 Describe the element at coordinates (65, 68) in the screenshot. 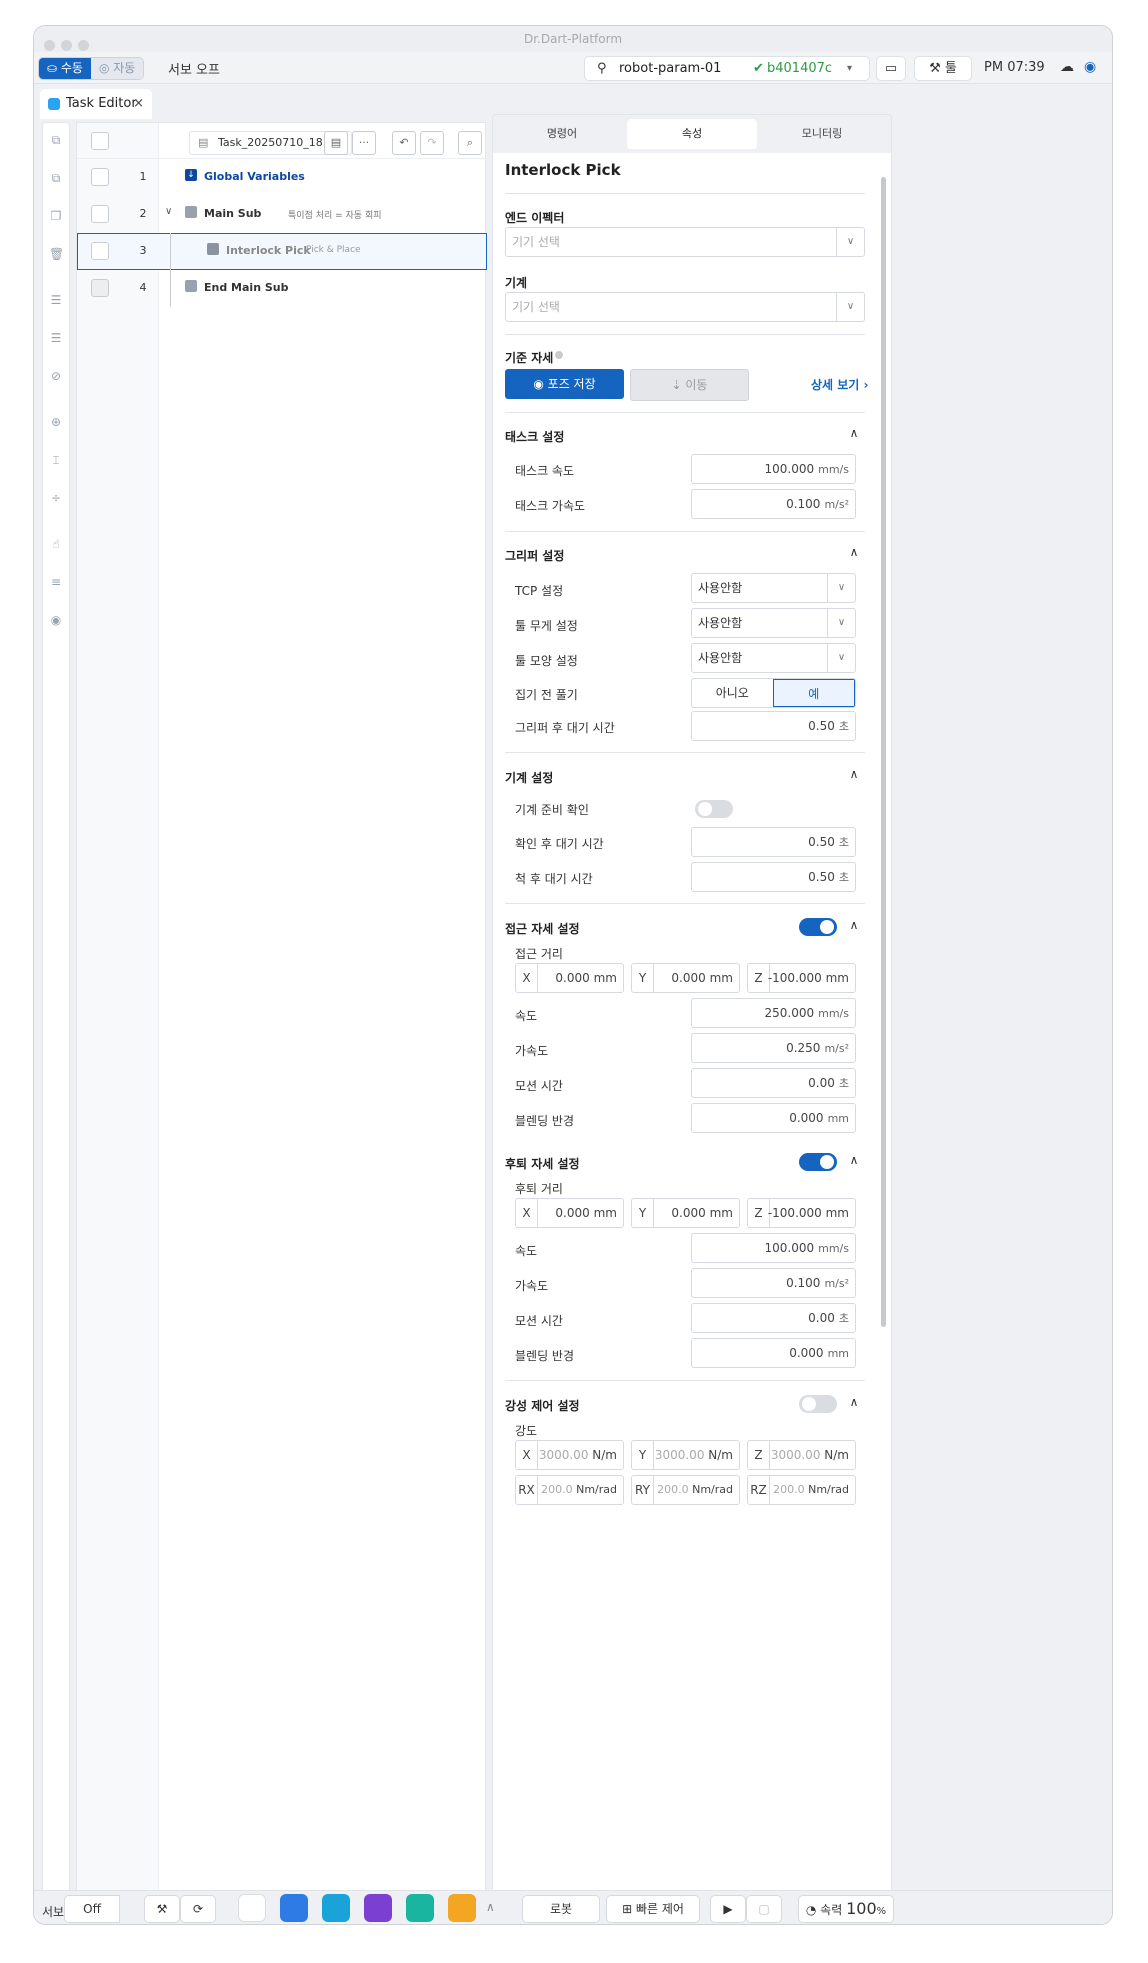

I see `mode-manual: ⛀ 수동` at that location.